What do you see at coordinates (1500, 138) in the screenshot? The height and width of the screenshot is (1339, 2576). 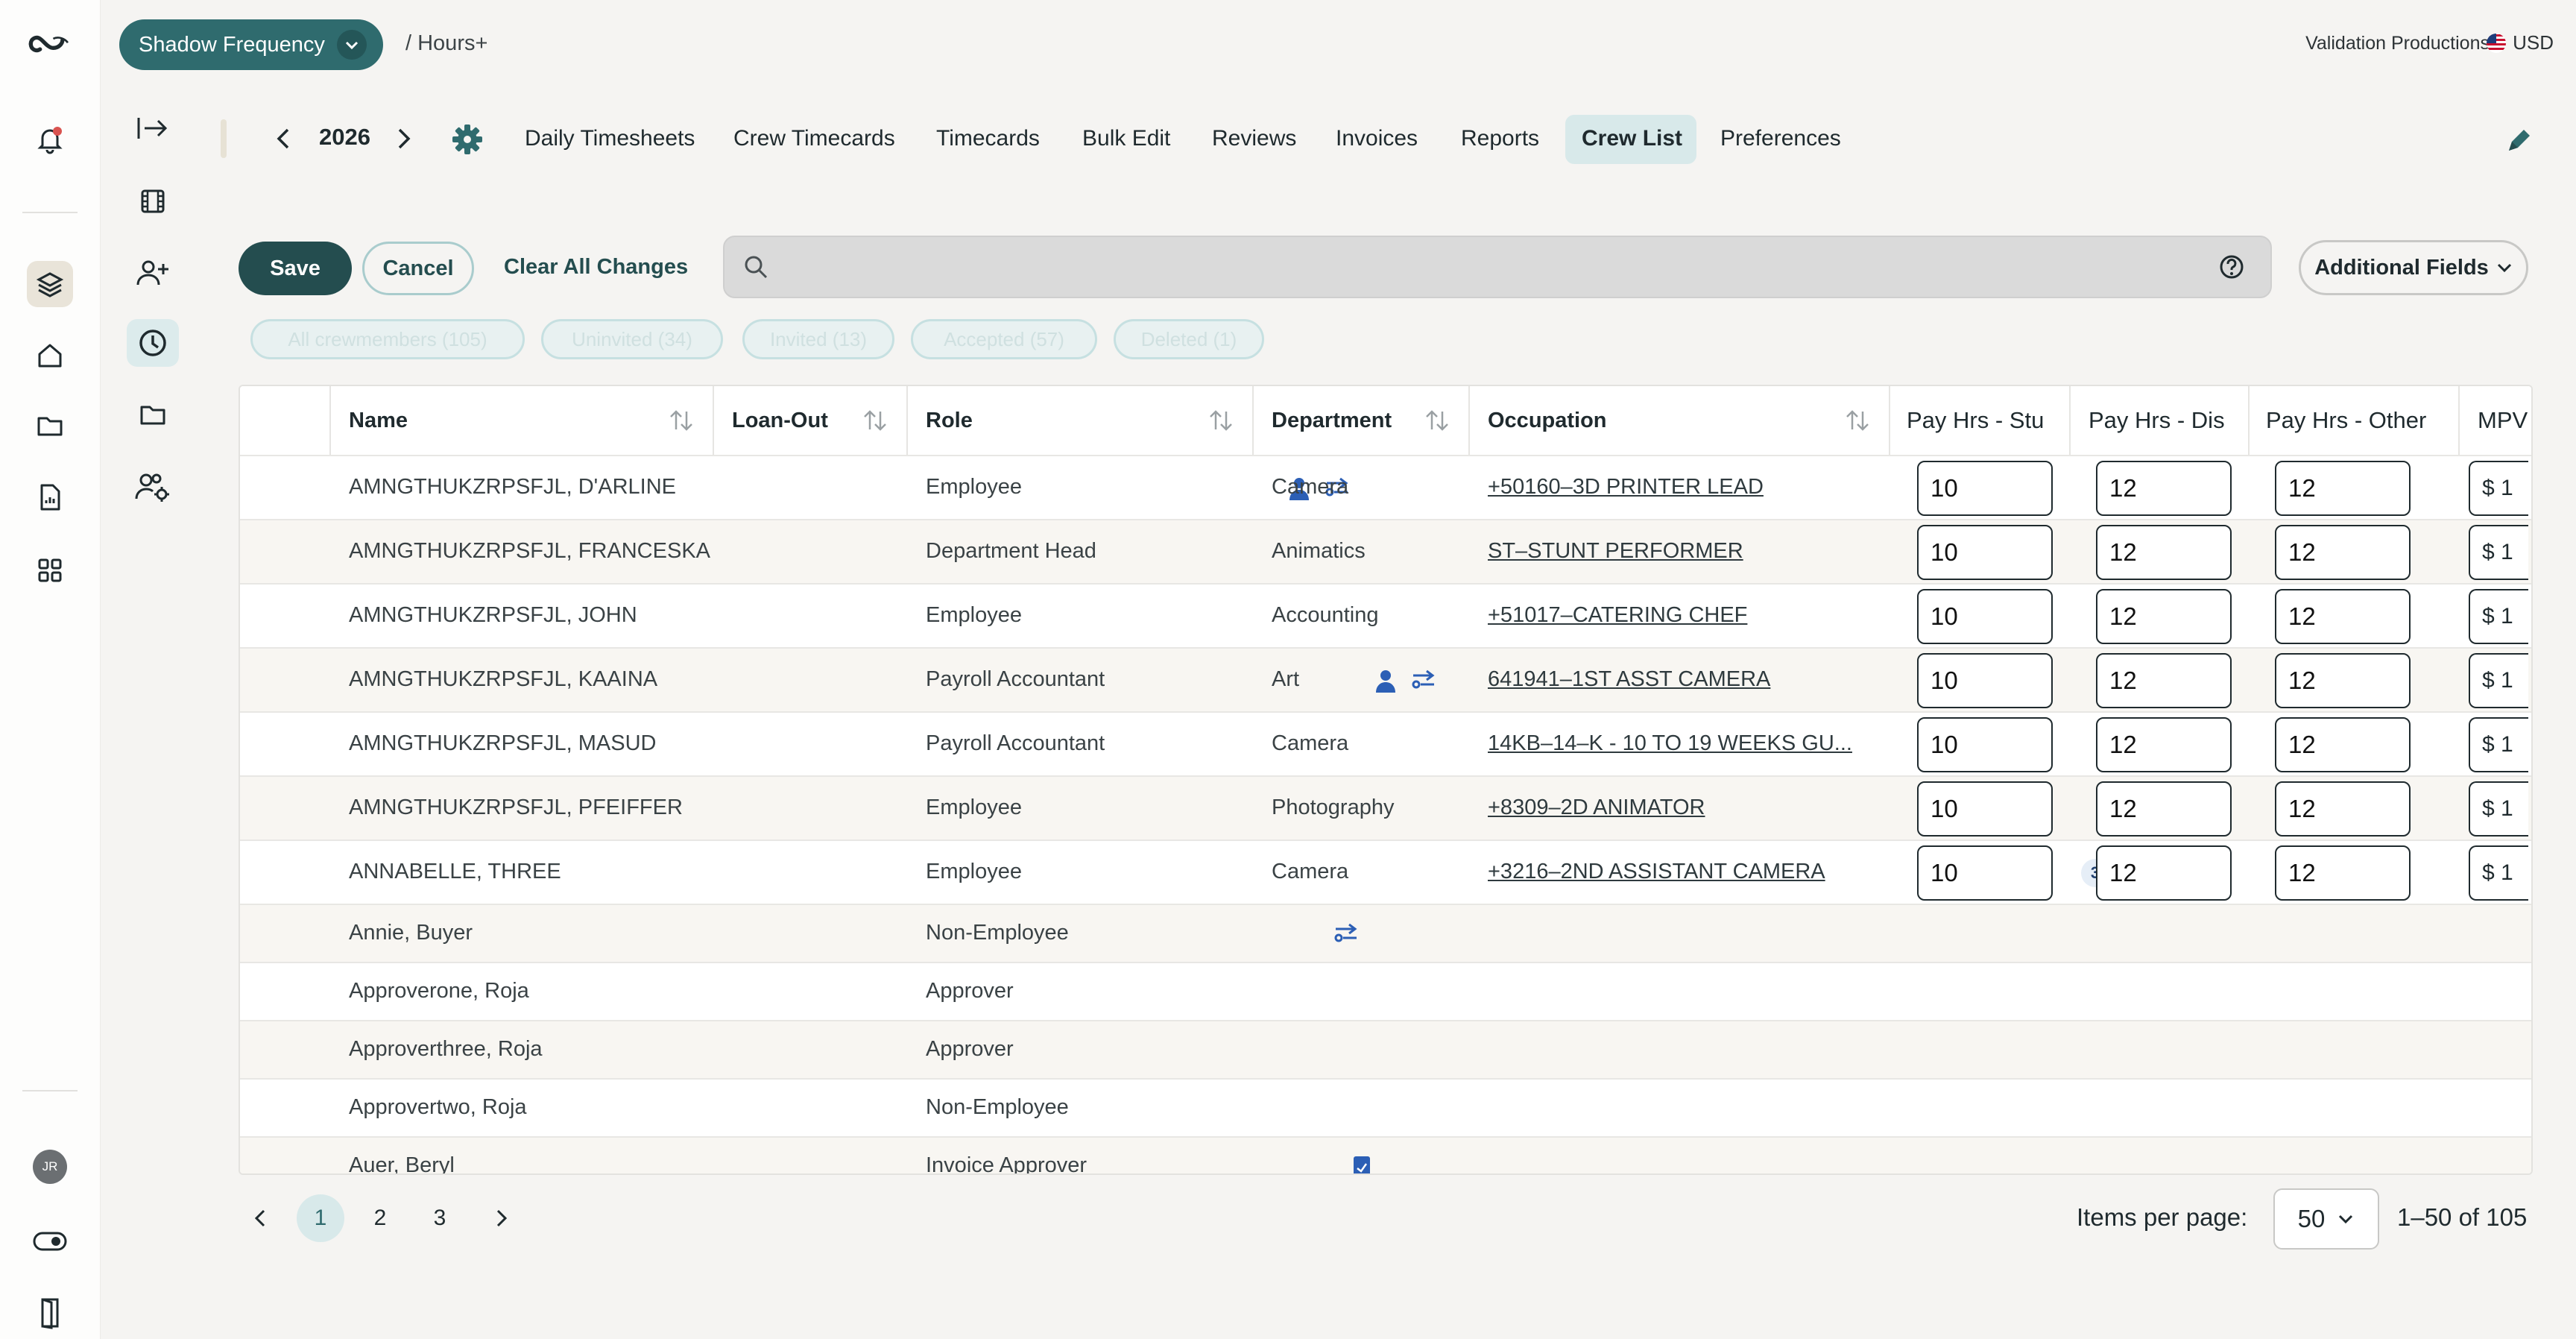 I see `tab-reports: Reports` at bounding box center [1500, 138].